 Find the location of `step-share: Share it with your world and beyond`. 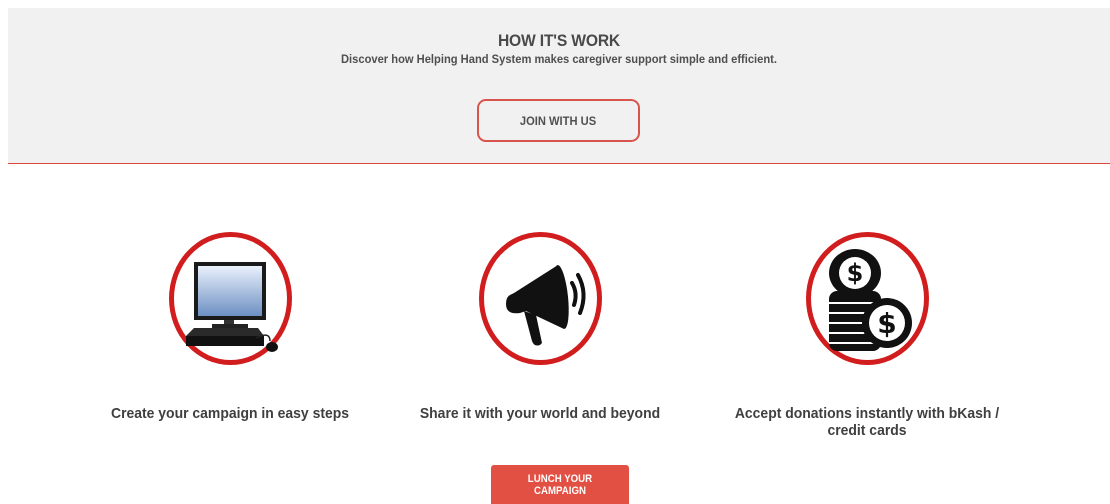

step-share: Share it with your world and beyond is located at coordinates (540, 327).